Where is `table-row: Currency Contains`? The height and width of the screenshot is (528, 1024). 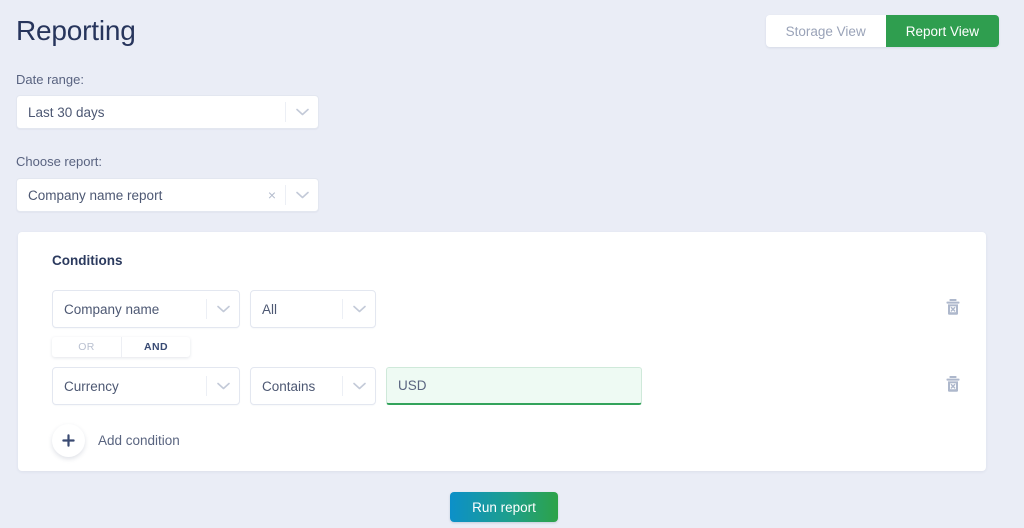
table-row: Currency Contains is located at coordinates (508, 386).